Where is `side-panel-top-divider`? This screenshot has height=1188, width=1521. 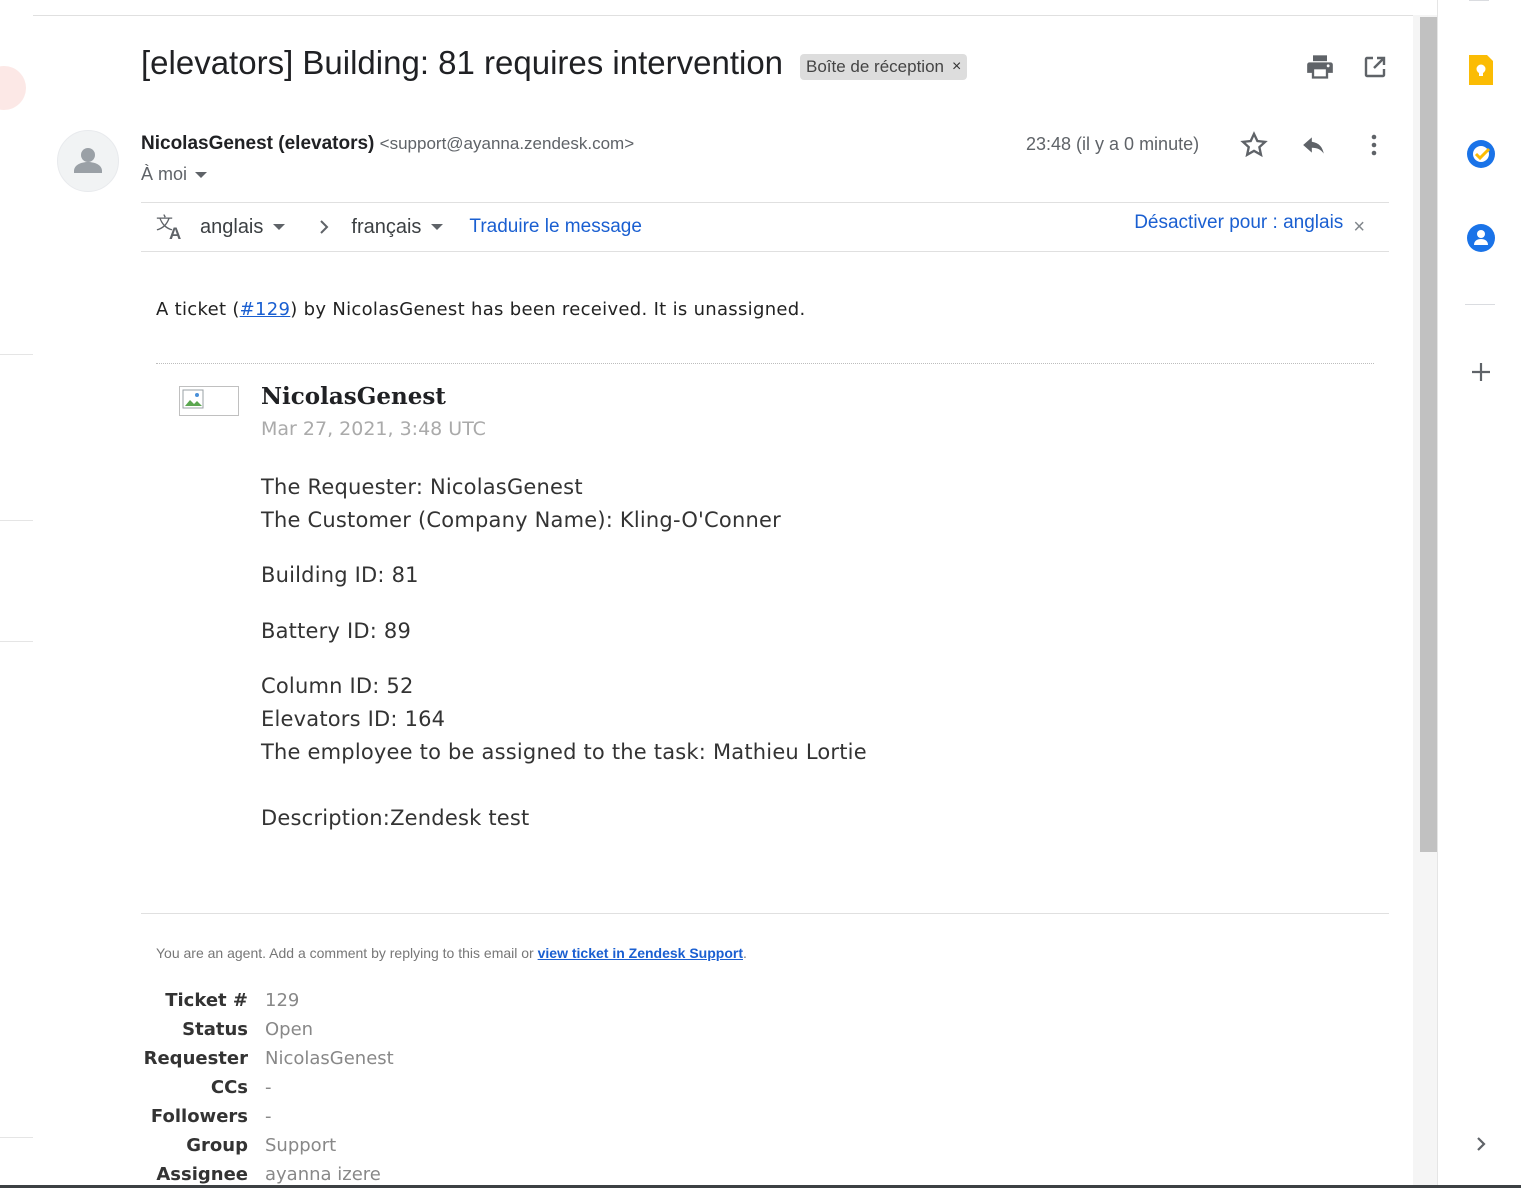 side-panel-top-divider is located at coordinates (1479, 0).